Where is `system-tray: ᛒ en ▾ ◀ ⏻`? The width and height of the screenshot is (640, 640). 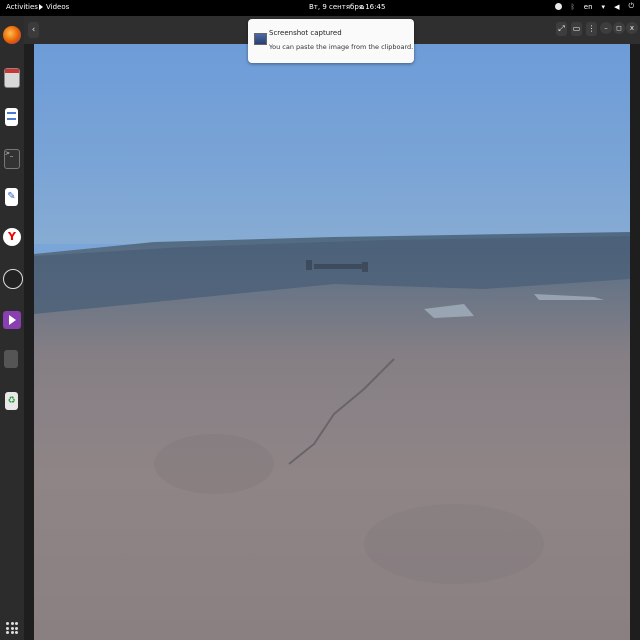
system-tray: ᛒ en ▾ ◀ ⏻ is located at coordinates (594, 6).